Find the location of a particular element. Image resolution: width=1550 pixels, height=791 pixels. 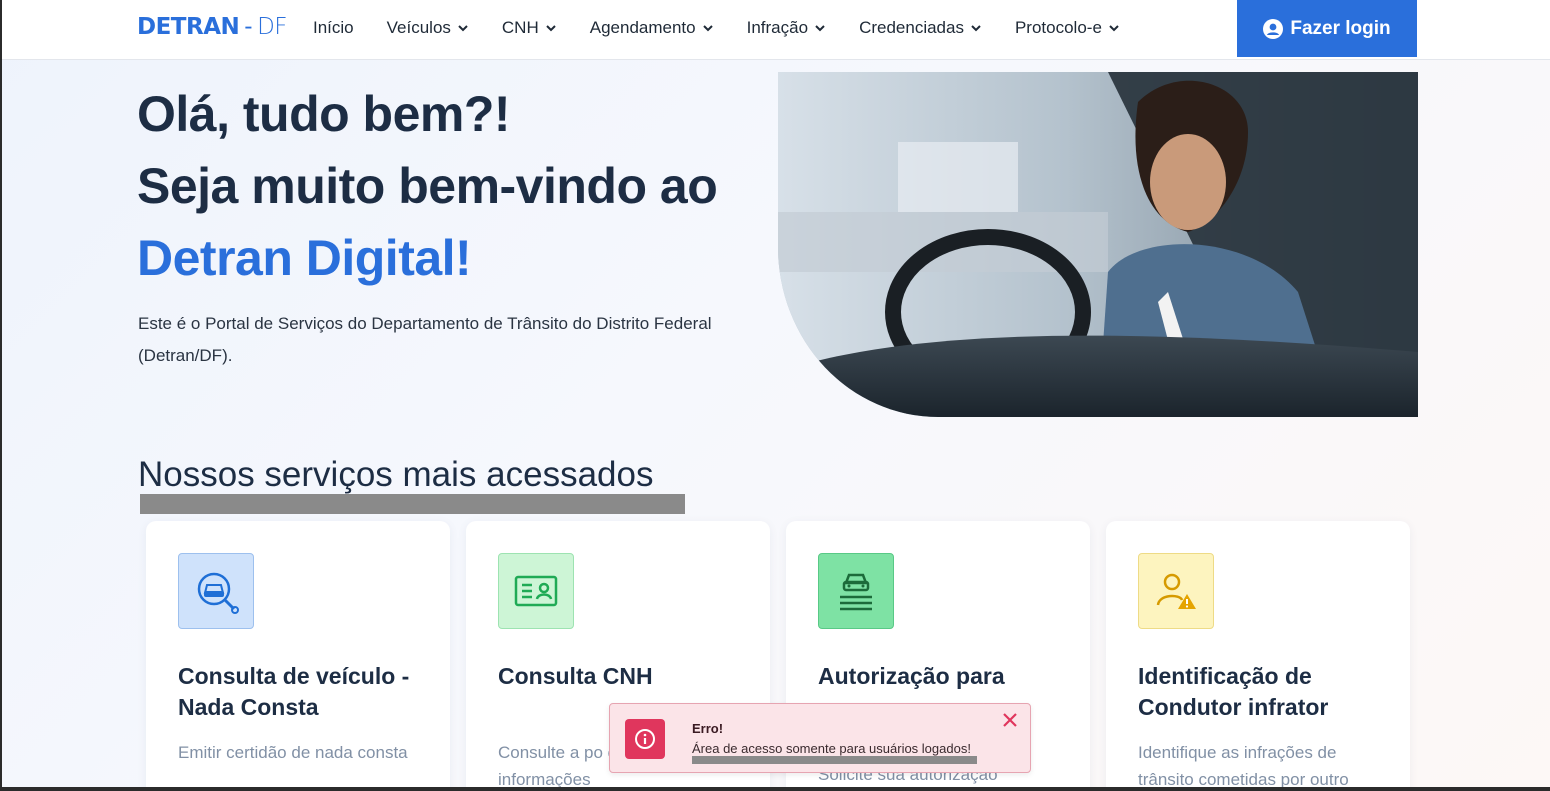

hero-line-3: Detran Digital! is located at coordinates (304, 258).